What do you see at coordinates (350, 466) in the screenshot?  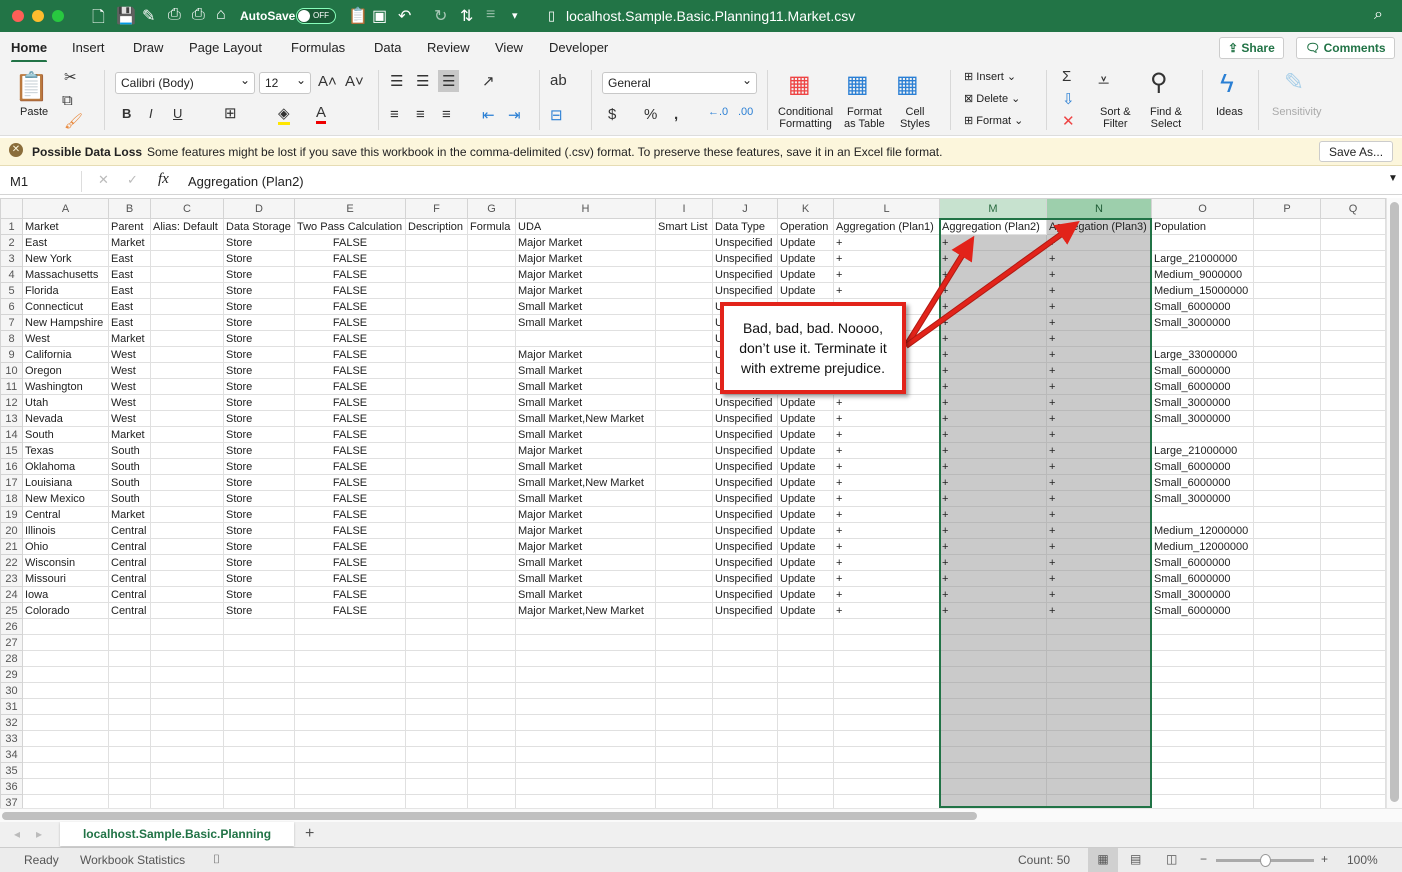 I see `cell-e16: FALSE` at bounding box center [350, 466].